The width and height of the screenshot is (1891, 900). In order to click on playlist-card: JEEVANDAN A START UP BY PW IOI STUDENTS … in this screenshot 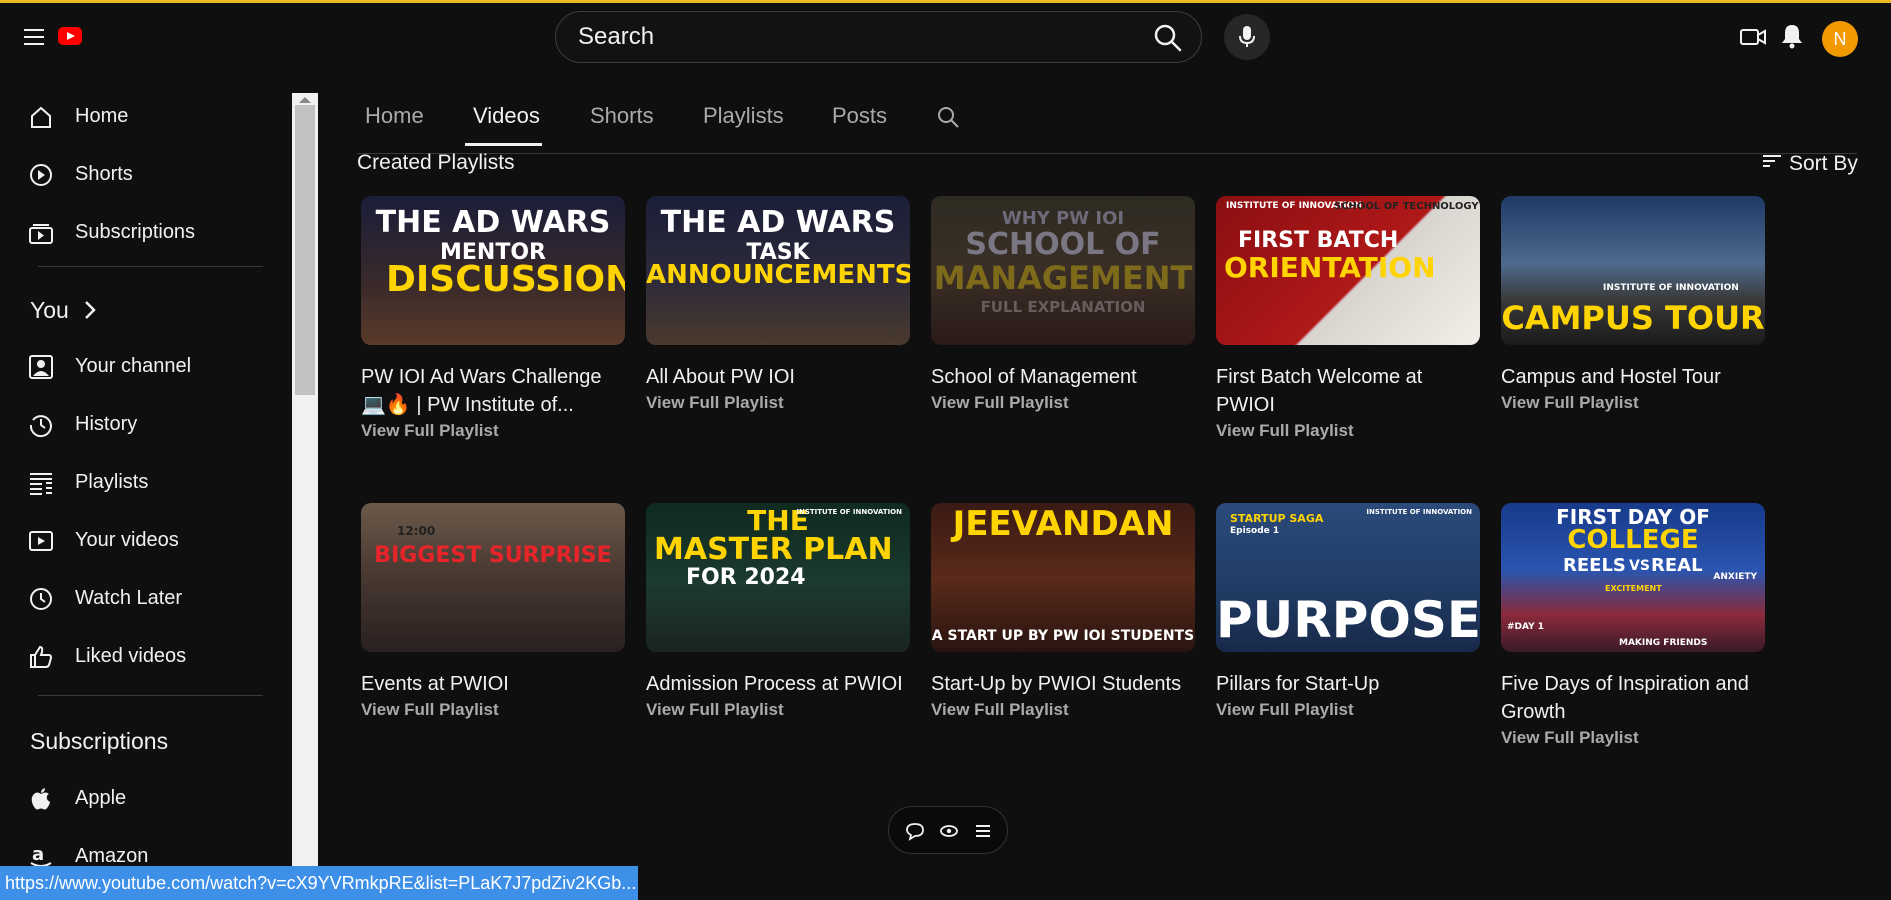, I will do `click(1063, 611)`.